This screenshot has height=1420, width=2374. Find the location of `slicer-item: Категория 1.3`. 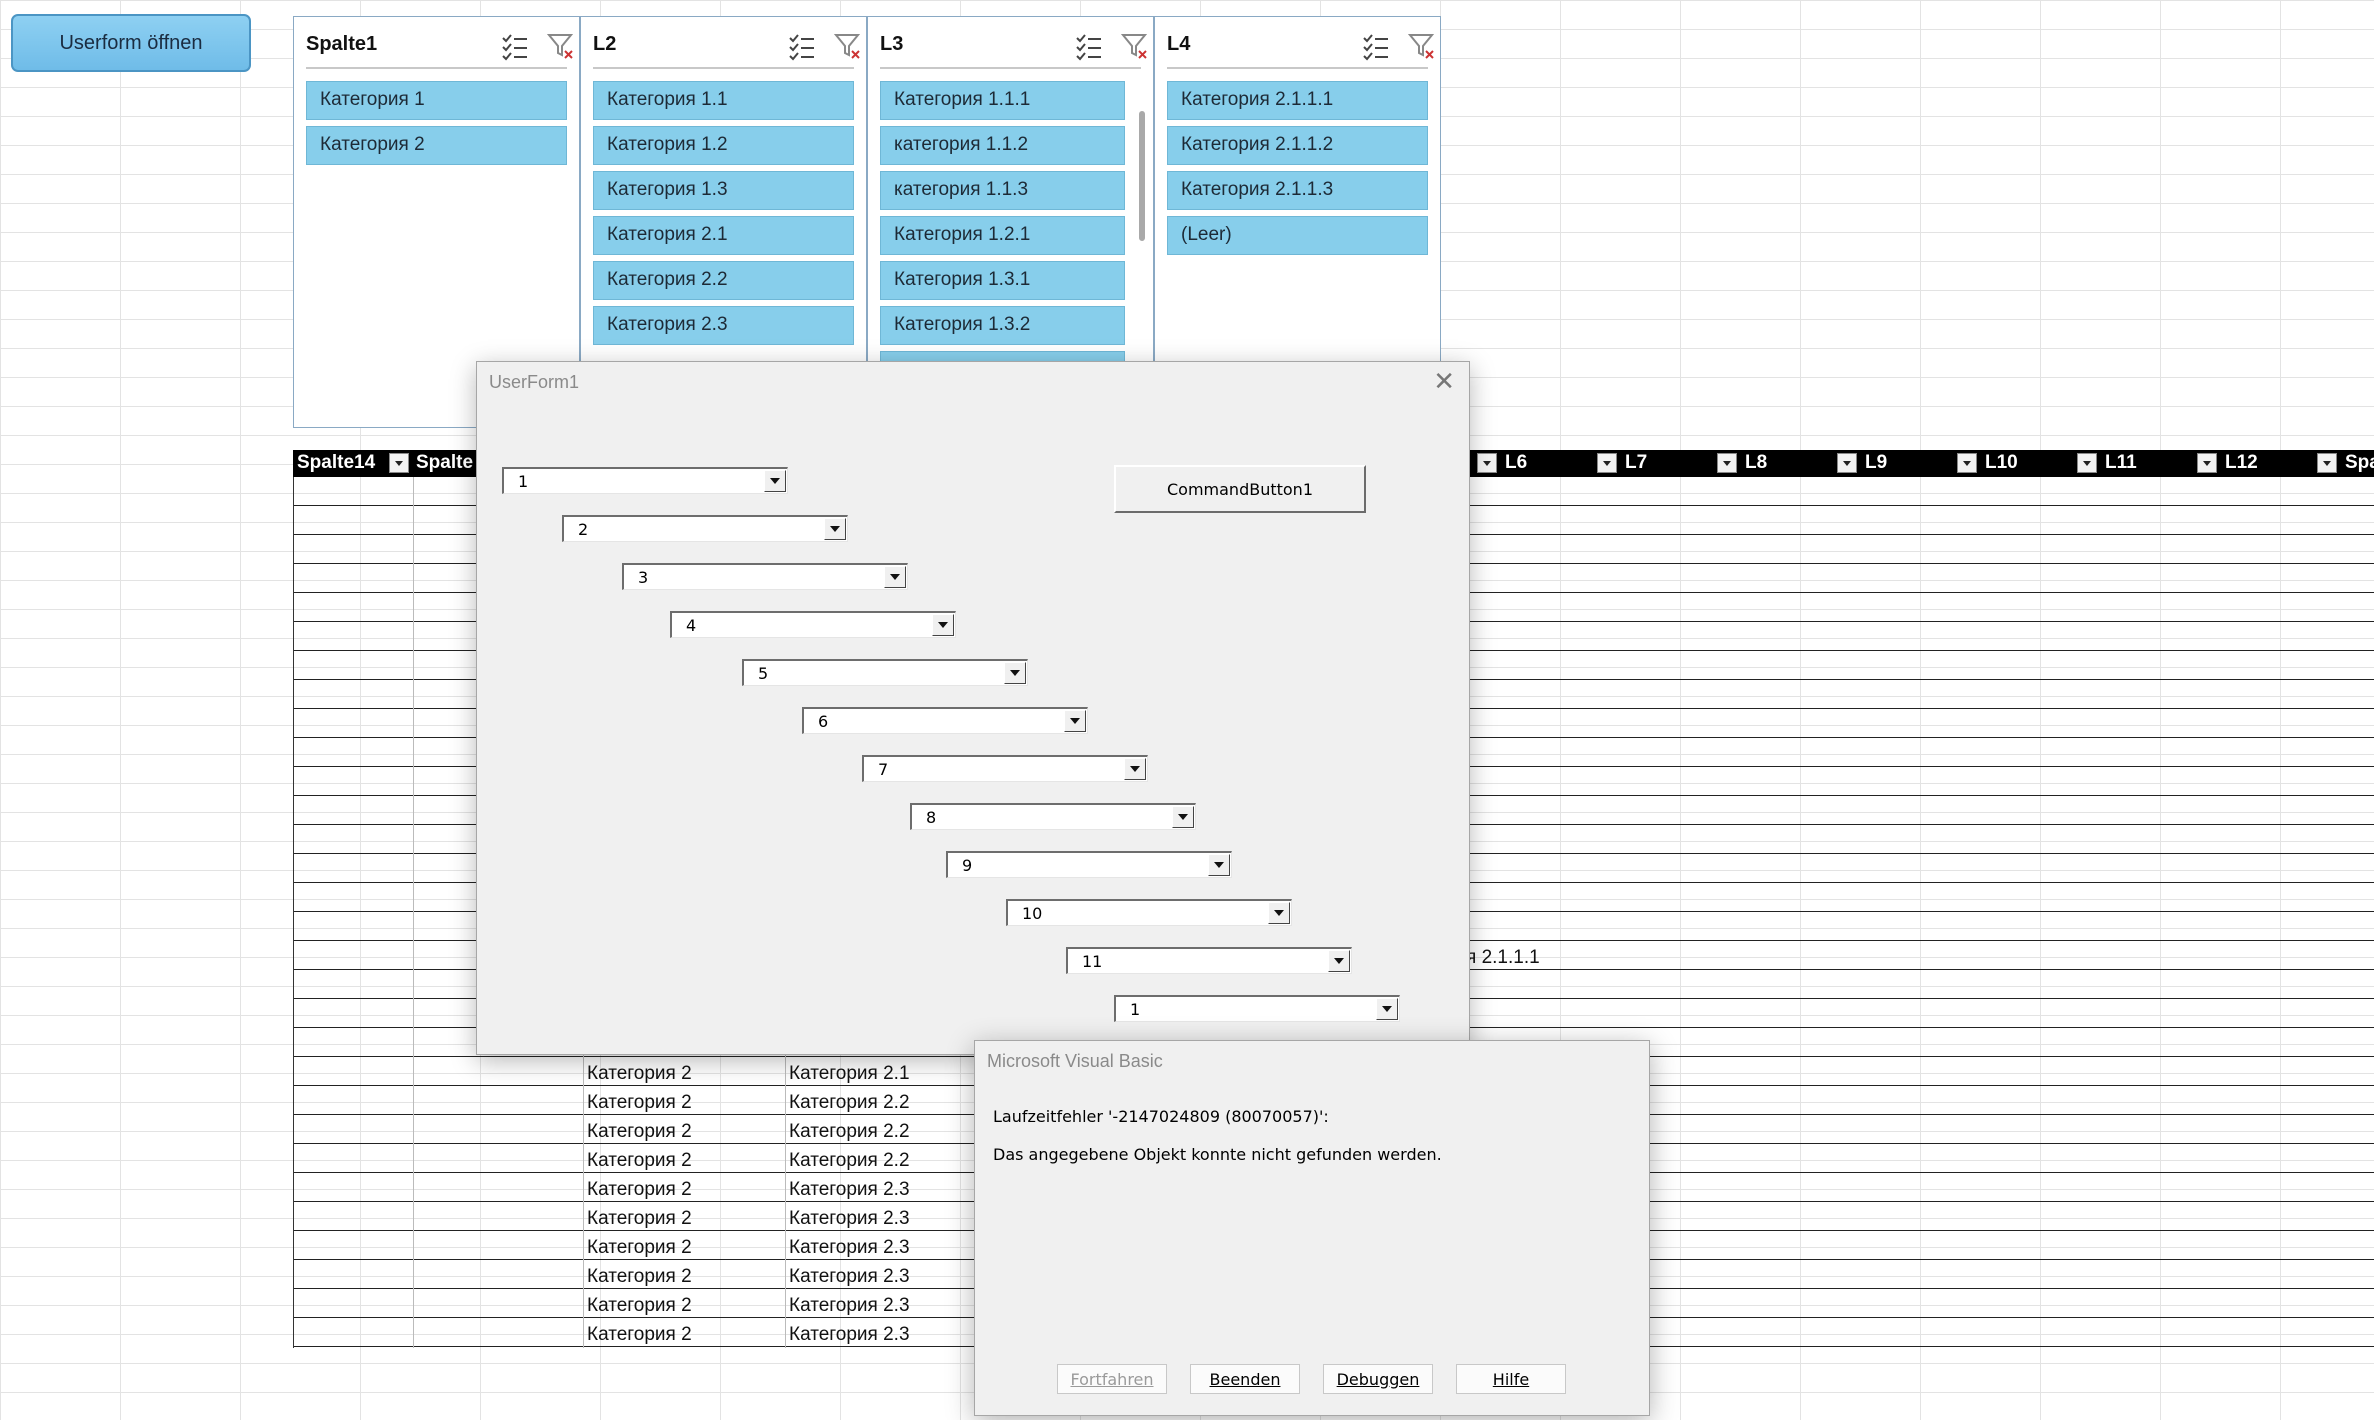

slicer-item: Категория 1.3 is located at coordinates (723, 190).